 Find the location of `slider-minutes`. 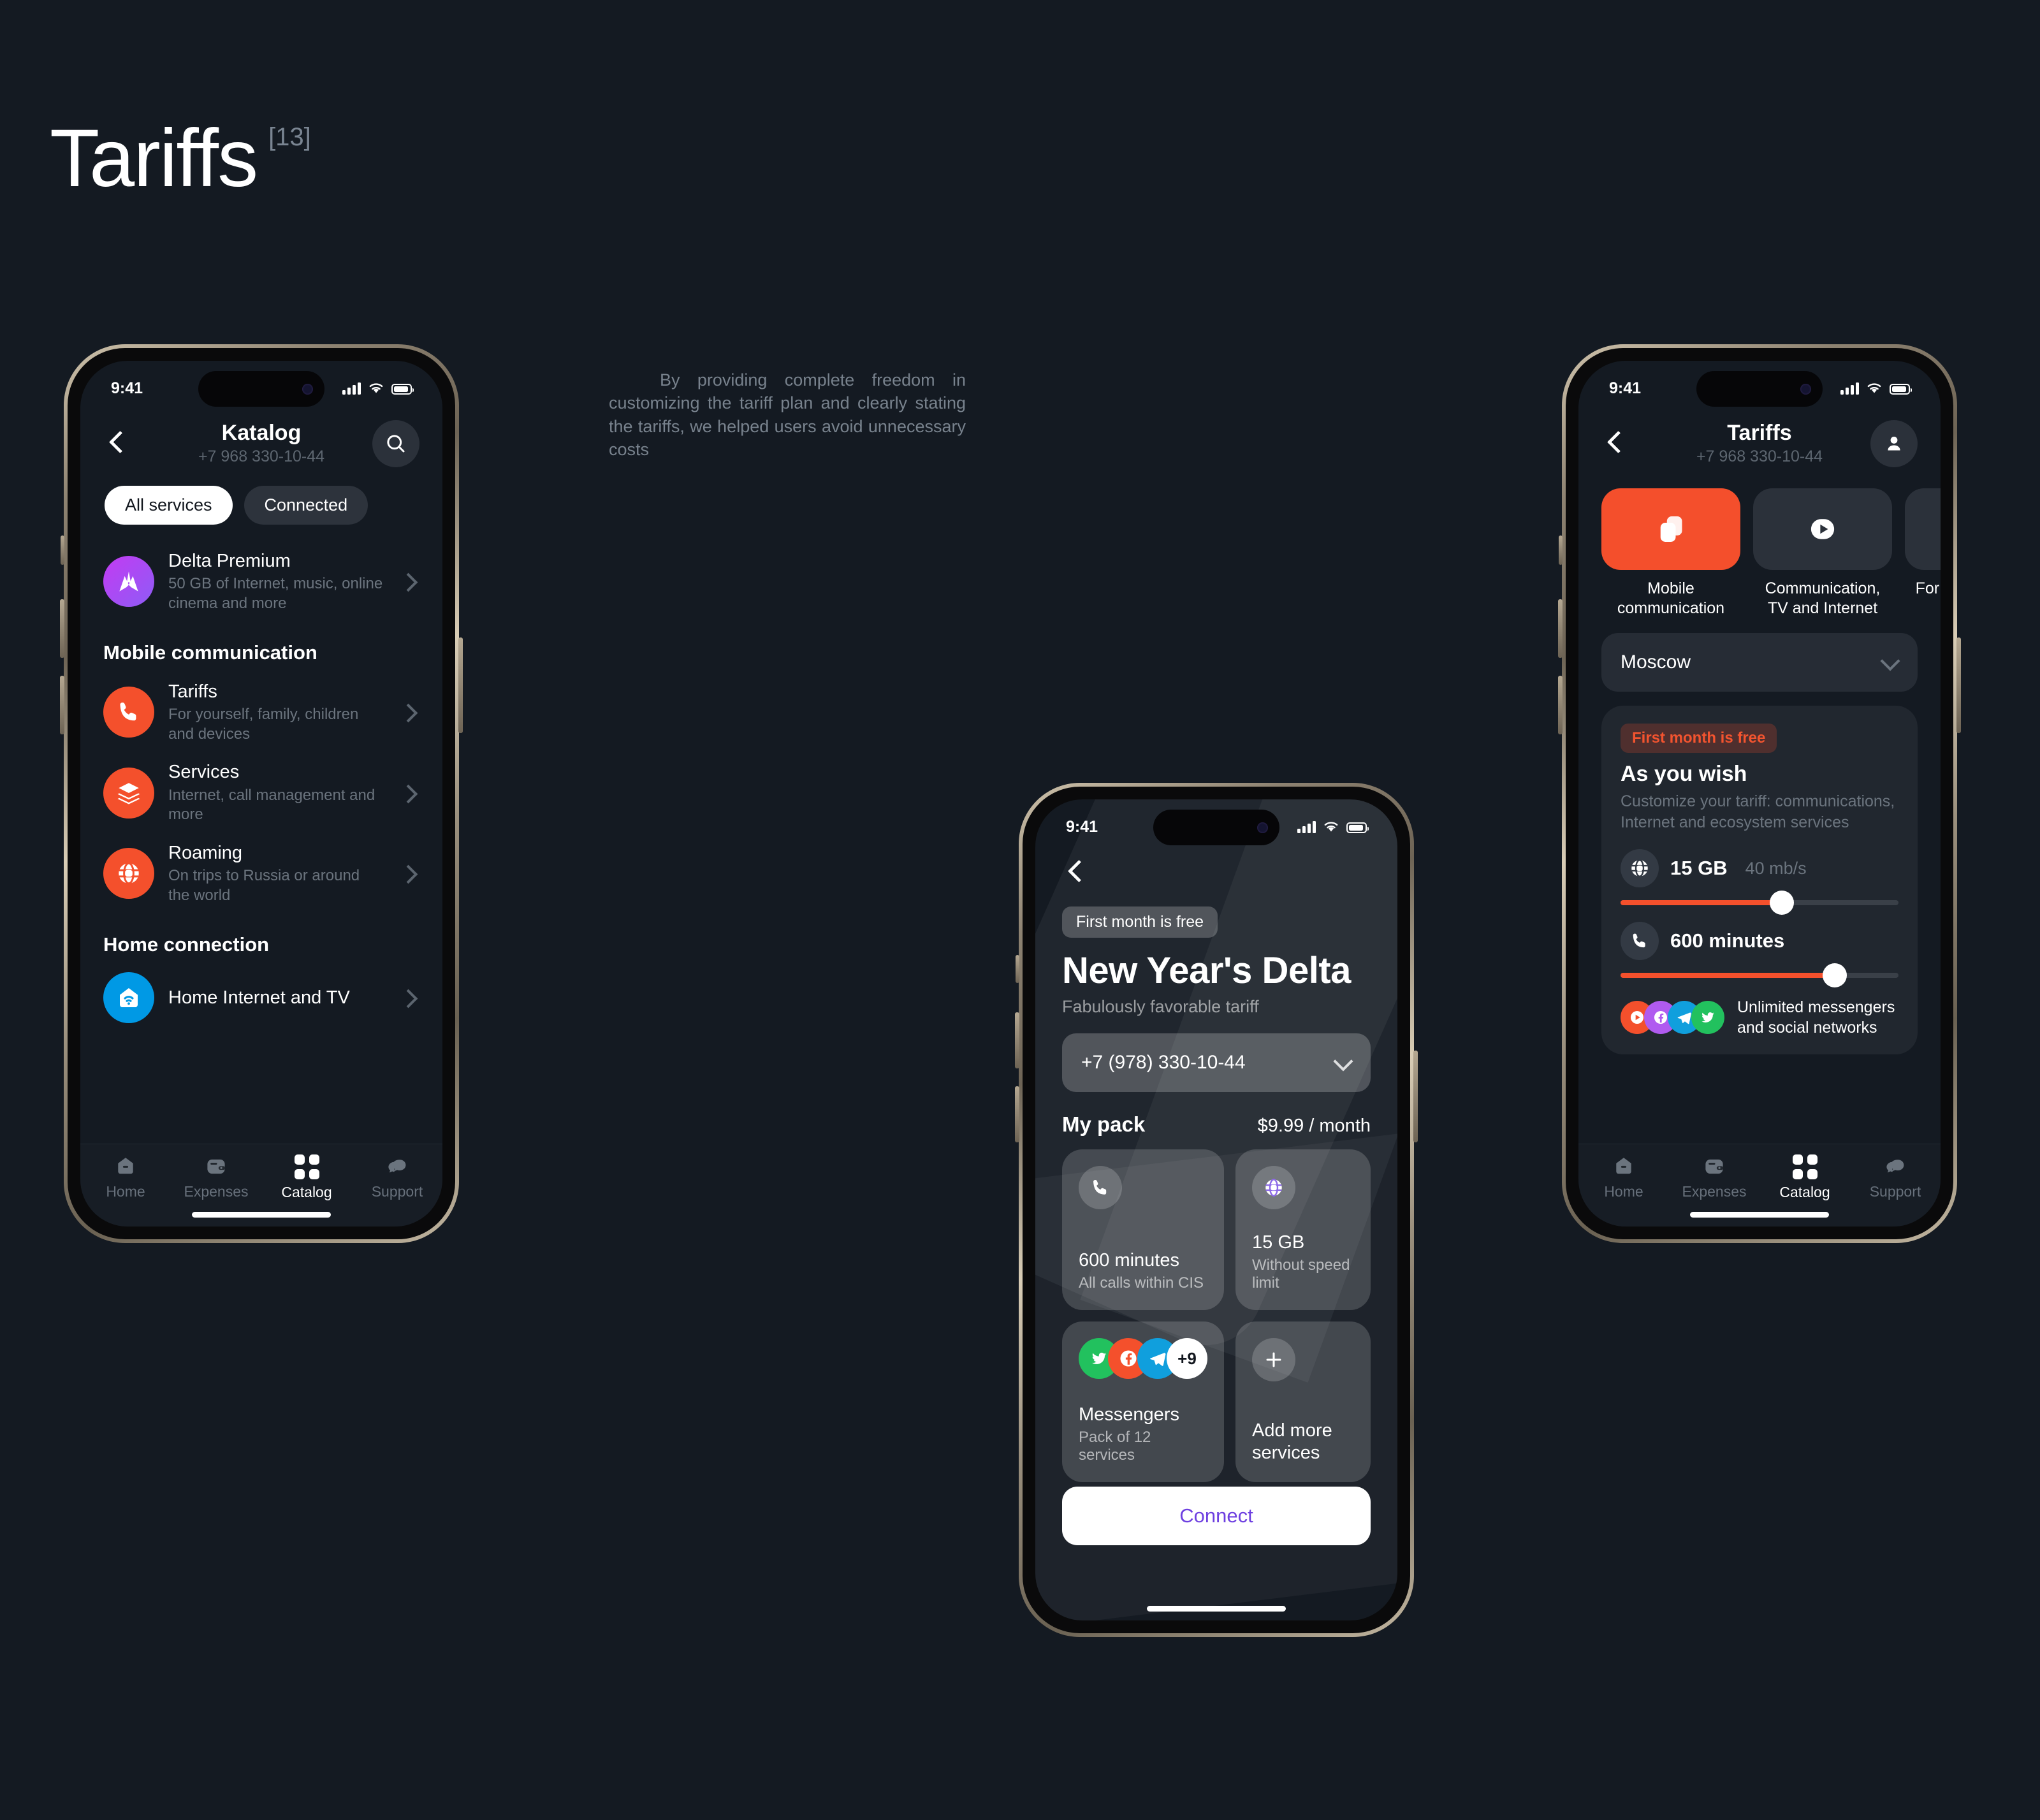

slider-minutes is located at coordinates (1759, 975).